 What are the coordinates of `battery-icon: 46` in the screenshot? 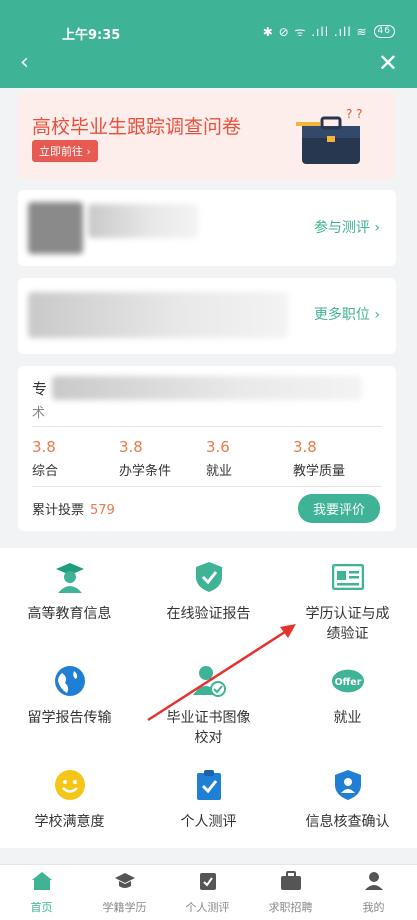 It's located at (384, 31).